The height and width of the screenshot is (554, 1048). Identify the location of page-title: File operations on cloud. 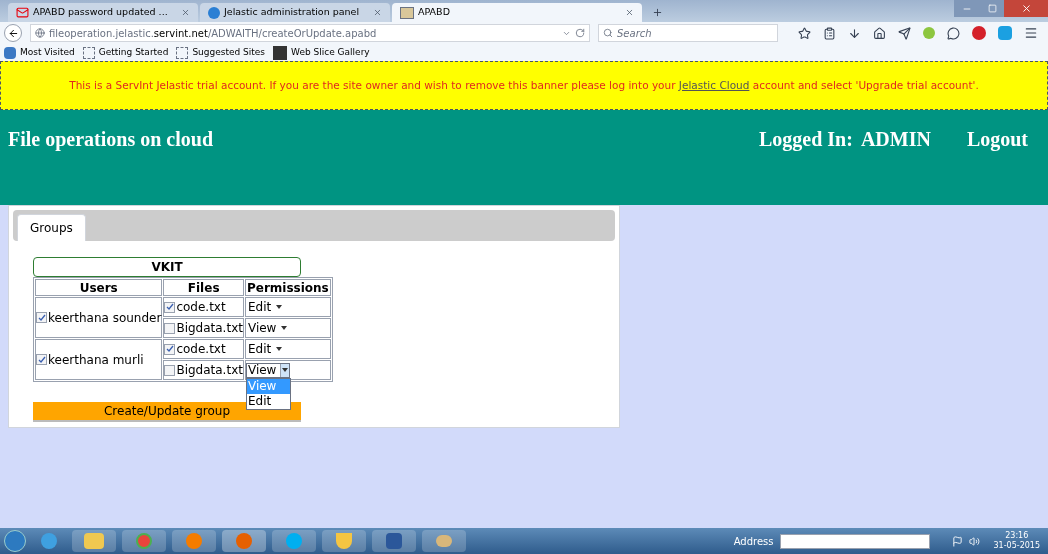
(110, 140).